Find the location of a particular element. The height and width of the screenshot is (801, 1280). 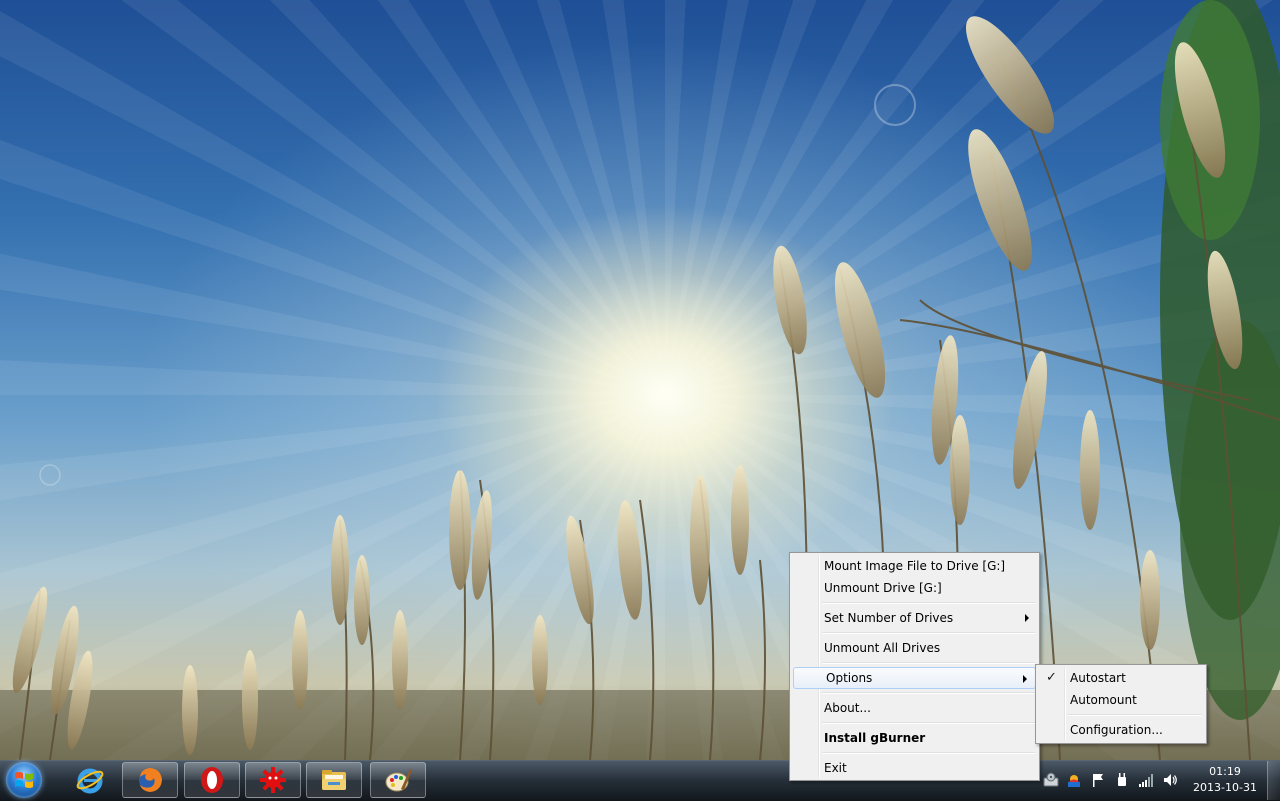

gburner-tray-icon is located at coordinates (1051, 780).